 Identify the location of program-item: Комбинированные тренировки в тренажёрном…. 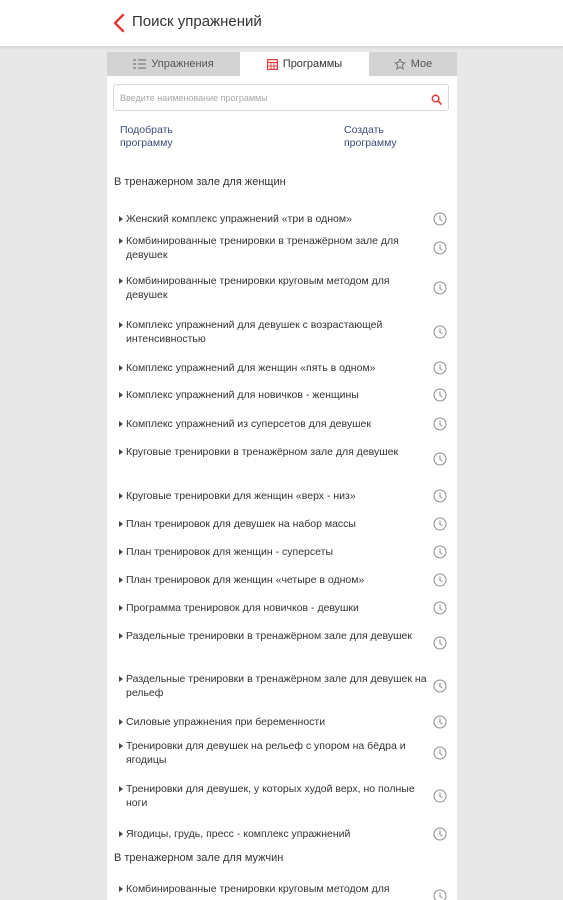
(282, 248).